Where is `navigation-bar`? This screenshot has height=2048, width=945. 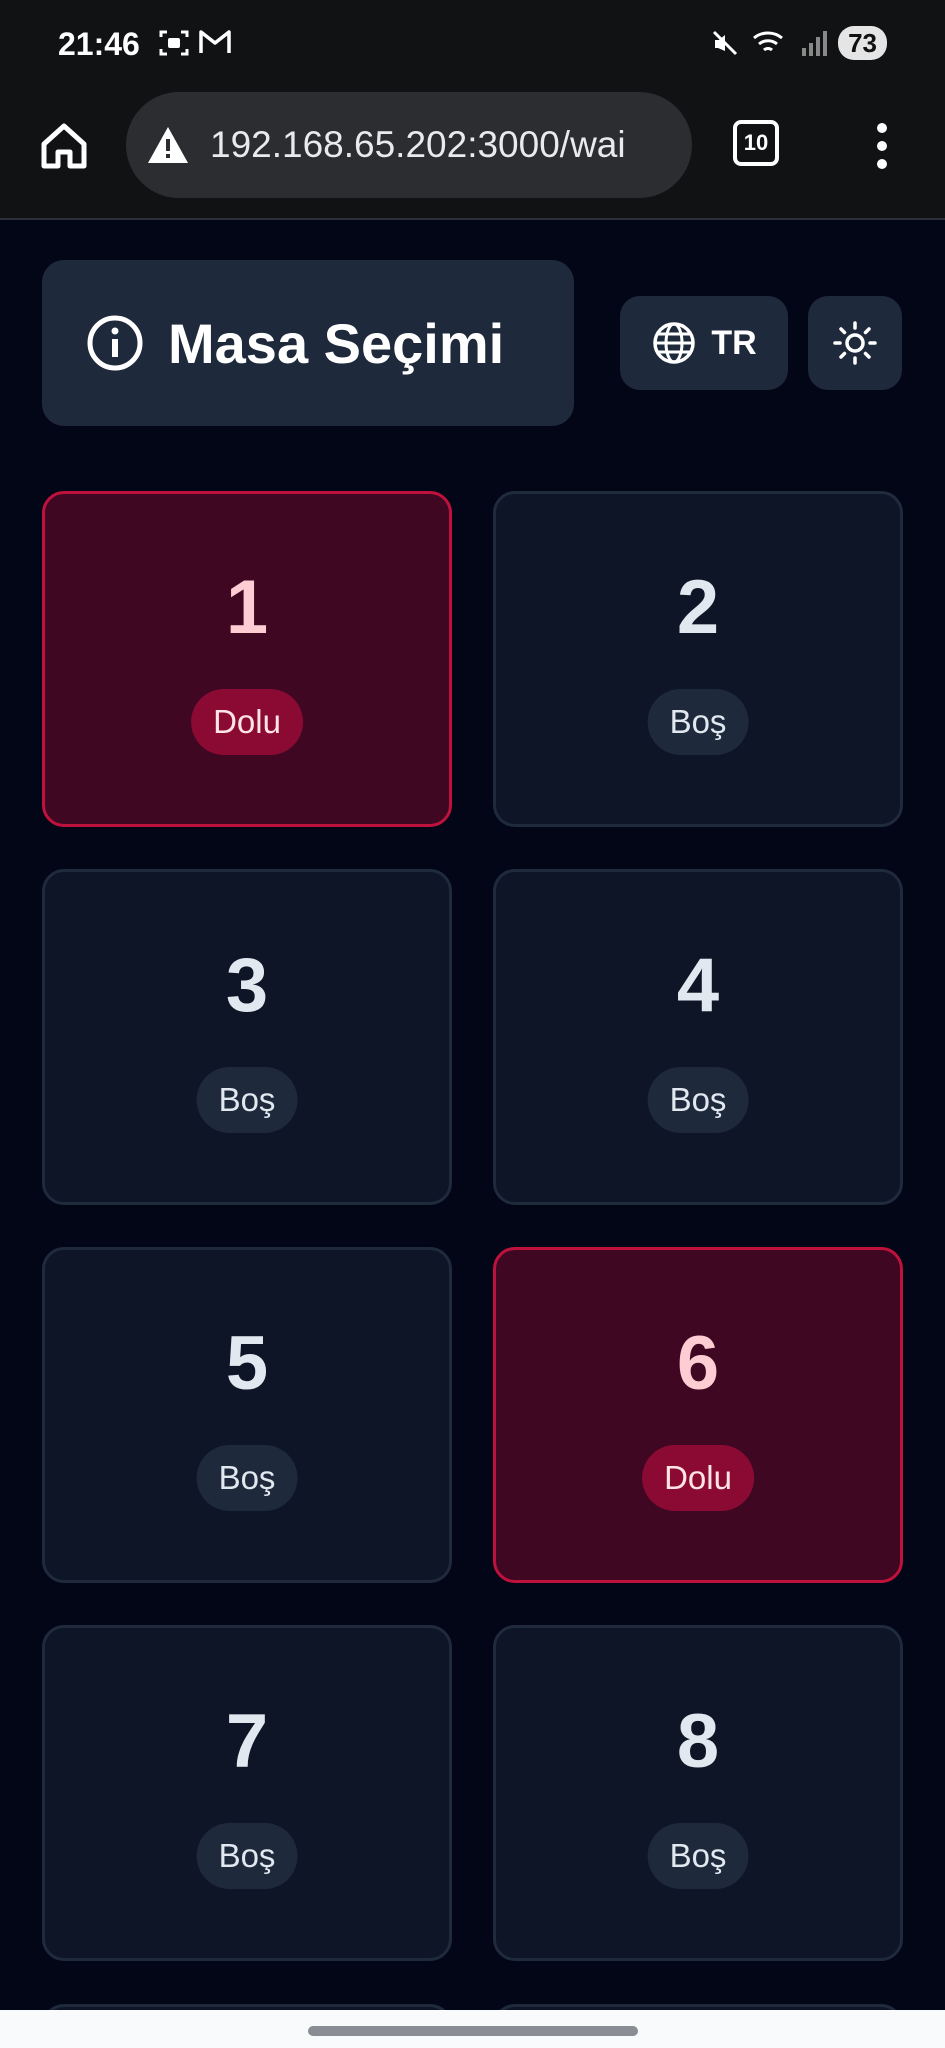
navigation-bar is located at coordinates (472, 2029).